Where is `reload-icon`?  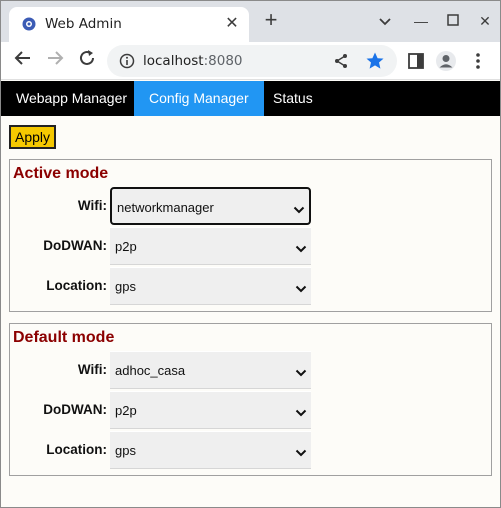
reload-icon is located at coordinates (87, 61).